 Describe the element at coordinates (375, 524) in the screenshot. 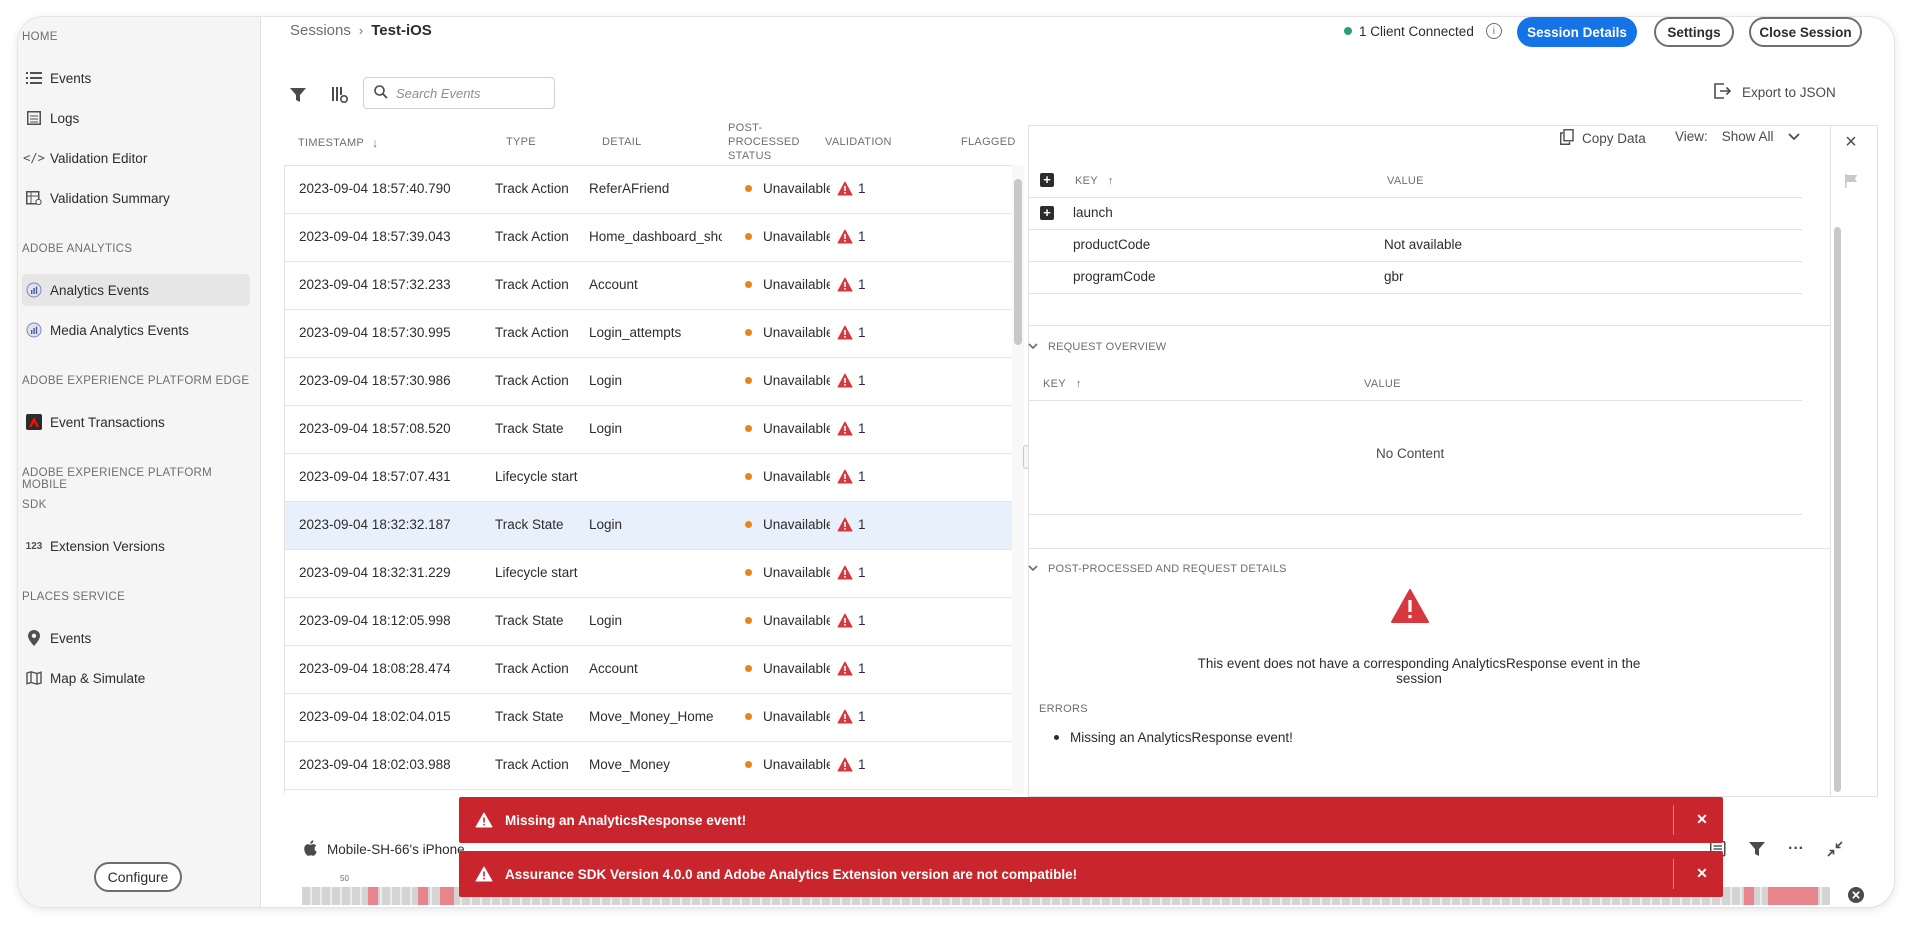

I see `cell-timestamp: 2023-09-04 18:32:32.187` at that location.